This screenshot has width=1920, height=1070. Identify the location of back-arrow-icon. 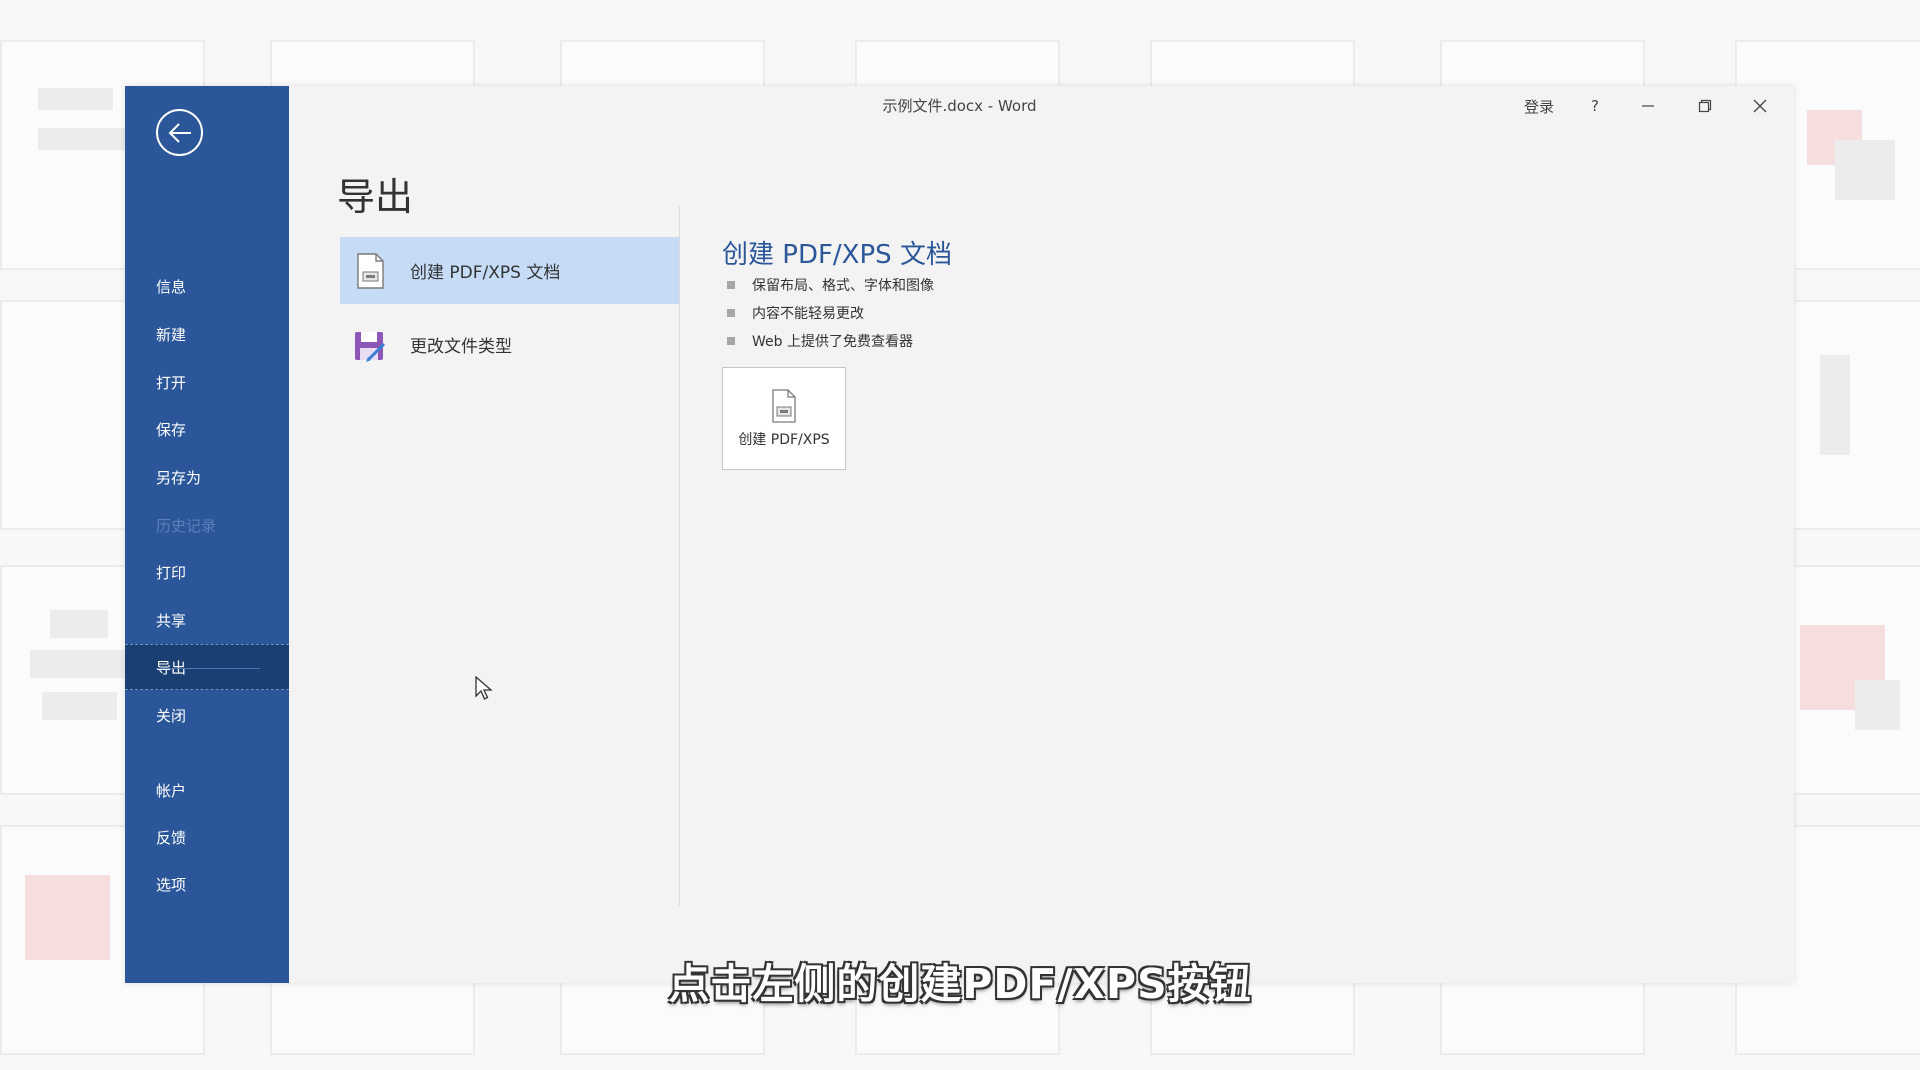
(179, 132).